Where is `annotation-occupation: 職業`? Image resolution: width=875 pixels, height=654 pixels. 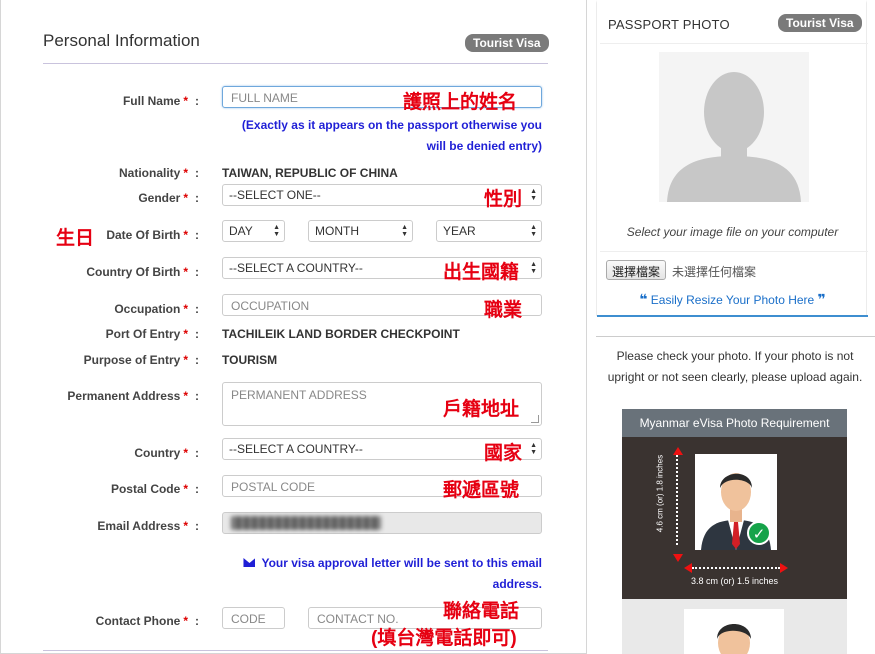 annotation-occupation: 職業 is located at coordinates (503, 310).